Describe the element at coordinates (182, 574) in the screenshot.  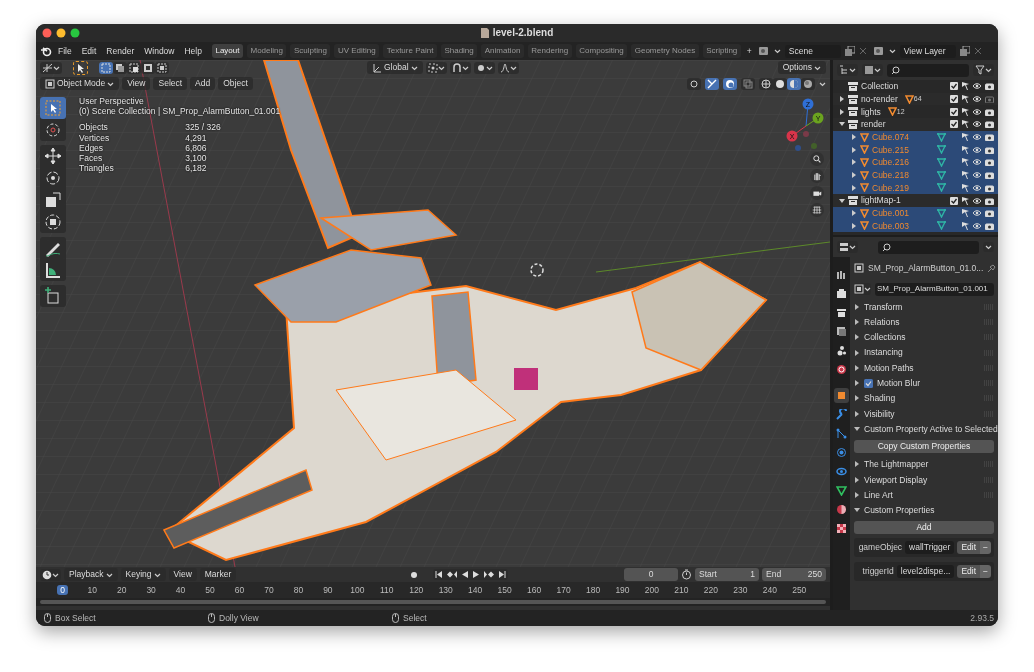
I see `timeline-menu: View` at that location.